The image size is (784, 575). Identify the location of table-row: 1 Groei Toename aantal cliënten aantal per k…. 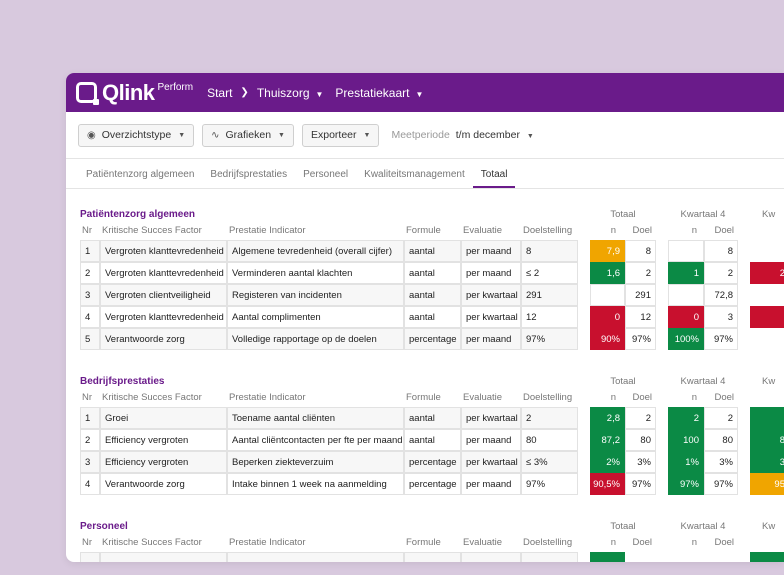
(432, 418).